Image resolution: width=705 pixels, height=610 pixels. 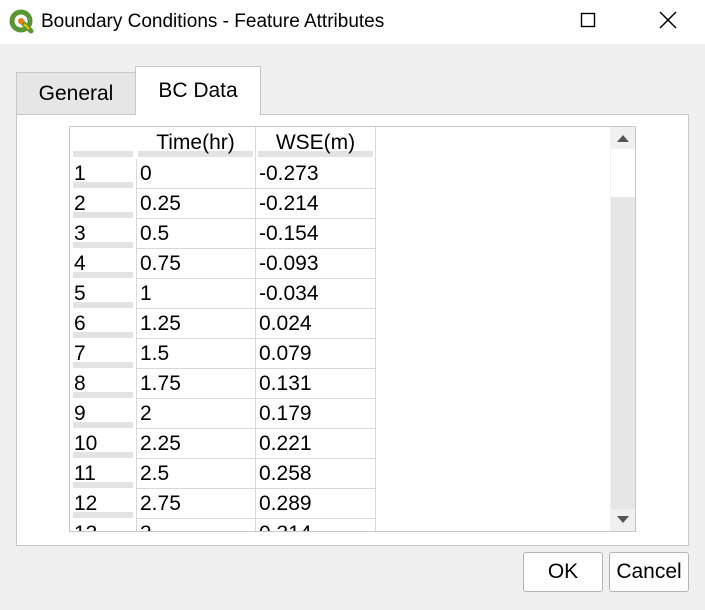 What do you see at coordinates (86, 503) in the screenshot?
I see `row-index: 12` at bounding box center [86, 503].